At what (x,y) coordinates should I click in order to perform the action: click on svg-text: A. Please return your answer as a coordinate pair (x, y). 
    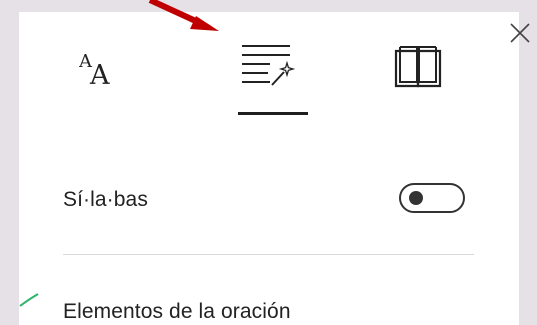
    Looking at the image, I should click on (99, 75).